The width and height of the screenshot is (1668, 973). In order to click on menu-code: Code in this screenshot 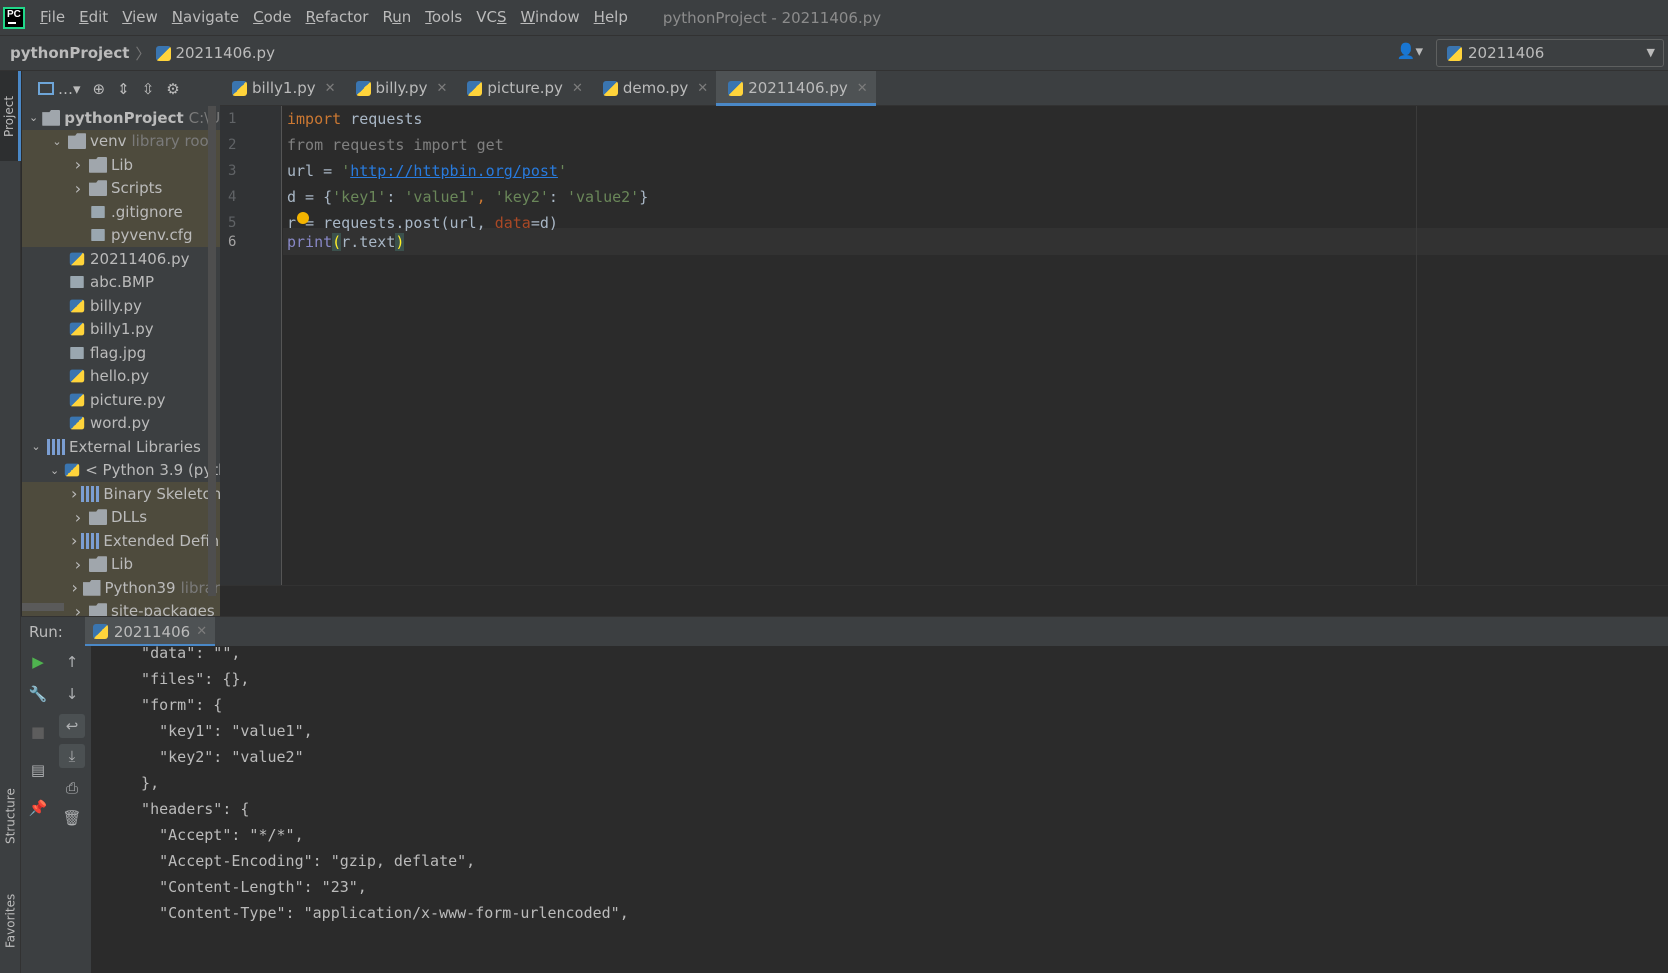, I will do `click(272, 17)`.